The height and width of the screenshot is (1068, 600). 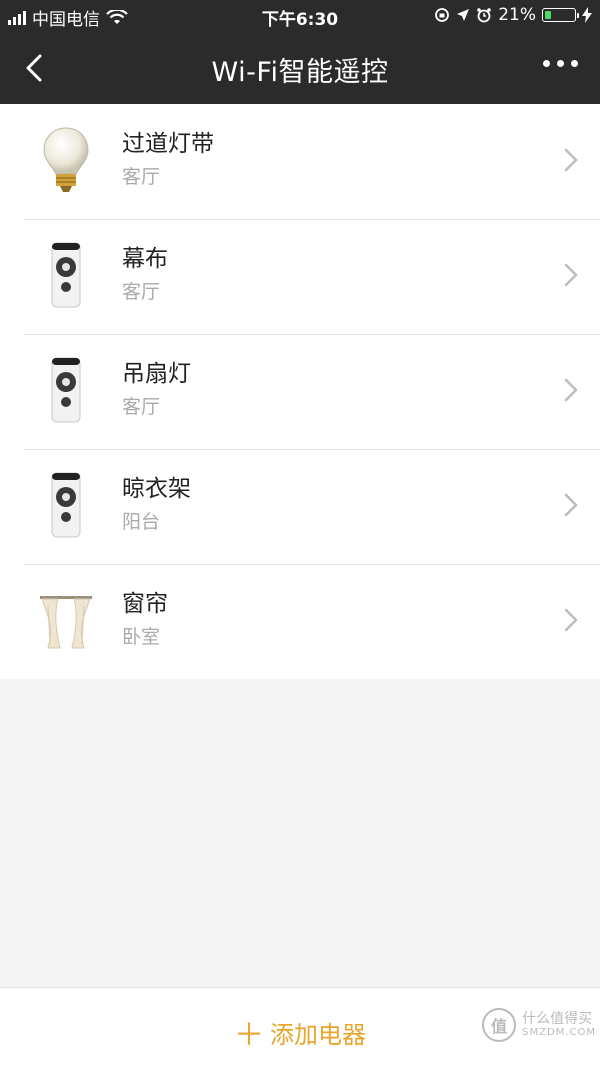 I want to click on device-name: 吊扇灯, so click(x=156, y=374).